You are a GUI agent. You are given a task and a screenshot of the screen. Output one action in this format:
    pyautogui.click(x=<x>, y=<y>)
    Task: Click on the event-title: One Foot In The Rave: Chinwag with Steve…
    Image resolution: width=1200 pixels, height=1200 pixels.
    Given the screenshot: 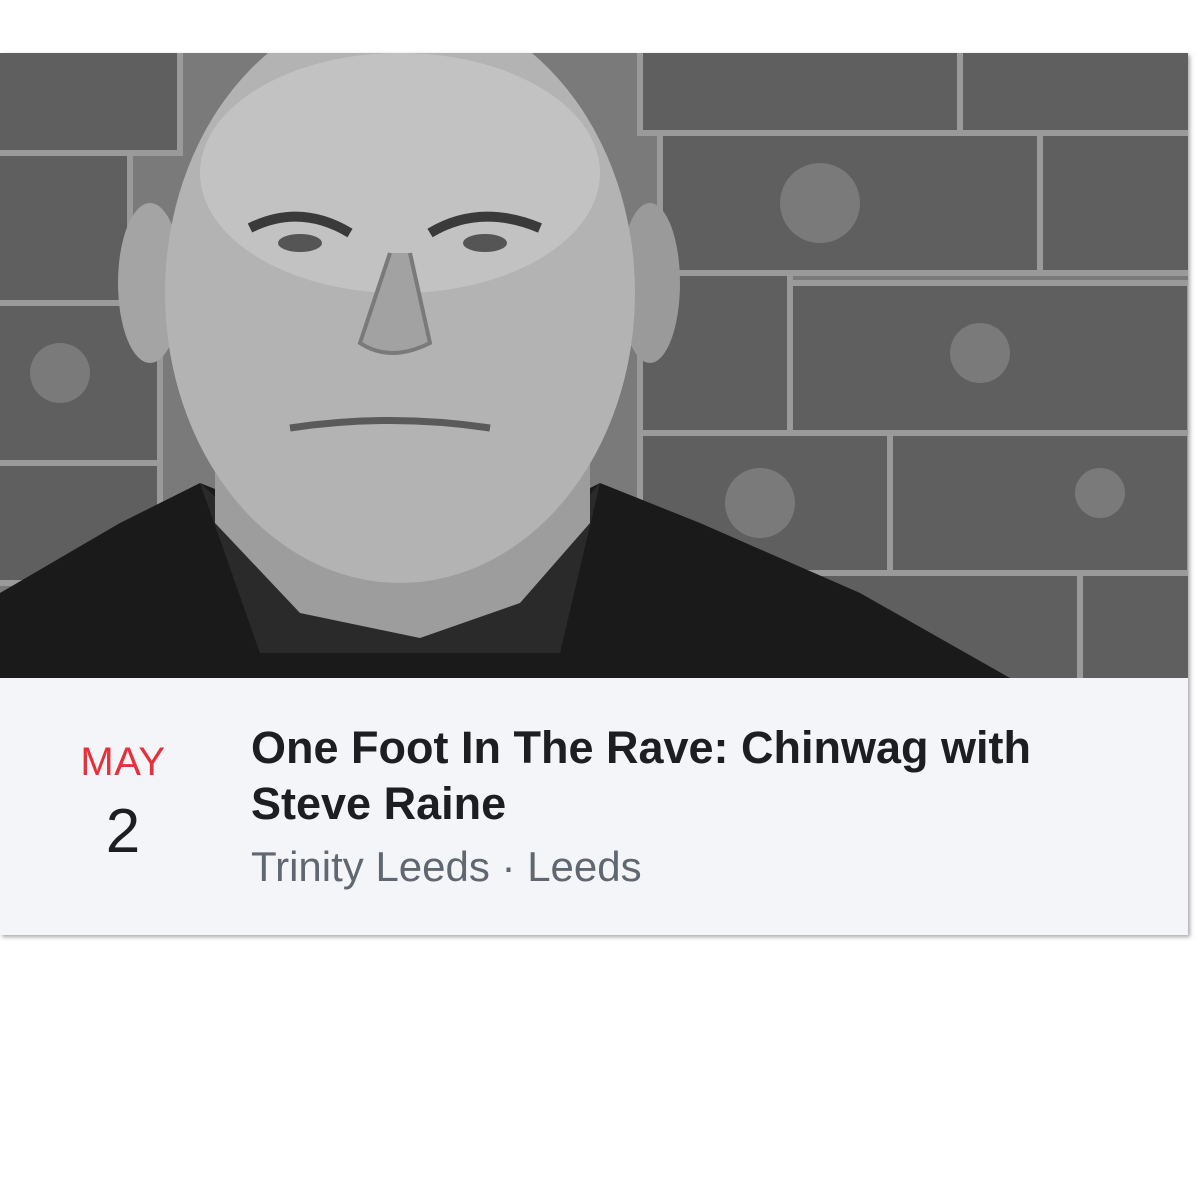 What is the action you would take?
    pyautogui.click(x=701, y=776)
    